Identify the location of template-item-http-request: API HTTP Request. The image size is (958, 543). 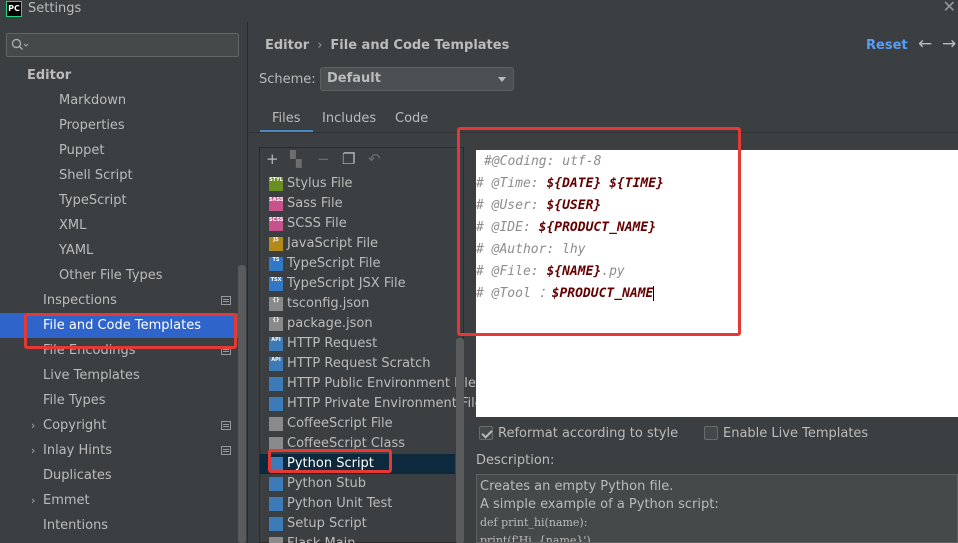
(357, 344).